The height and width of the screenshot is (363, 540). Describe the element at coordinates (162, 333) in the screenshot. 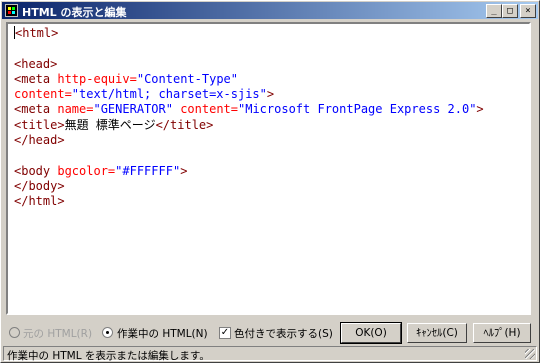

I see `current-html-label: 作業中の HTML(N)` at that location.